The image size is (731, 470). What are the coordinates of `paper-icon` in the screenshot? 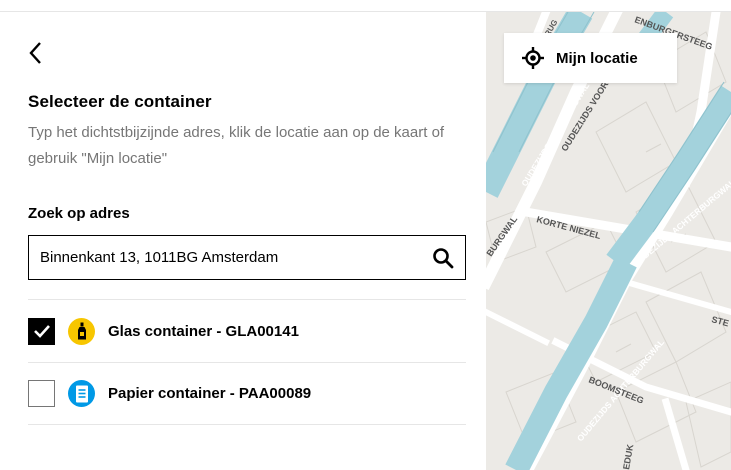 It's located at (81, 393).